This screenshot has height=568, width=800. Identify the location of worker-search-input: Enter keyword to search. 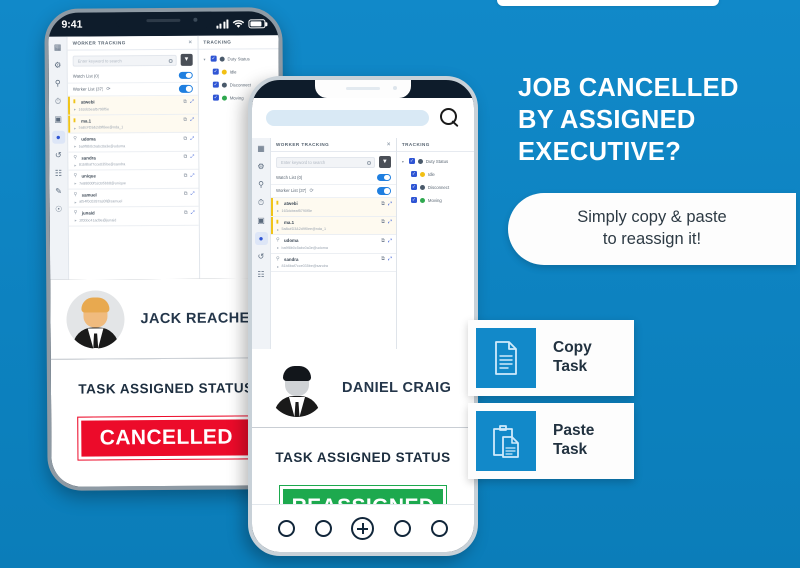
(124, 60).